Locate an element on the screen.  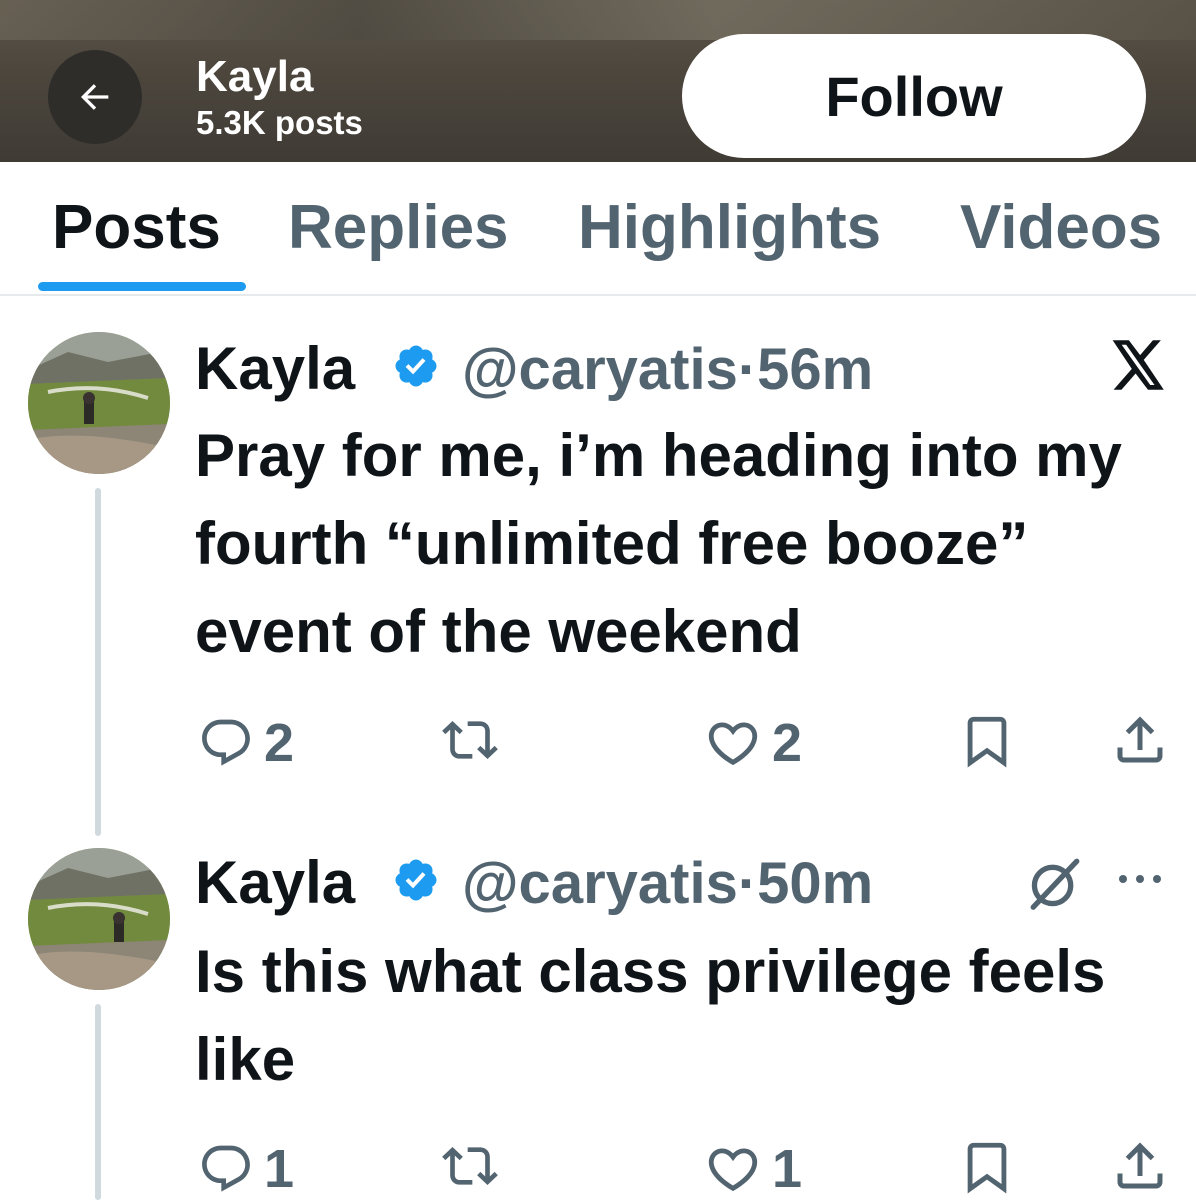
back-button is located at coordinates (95, 97).